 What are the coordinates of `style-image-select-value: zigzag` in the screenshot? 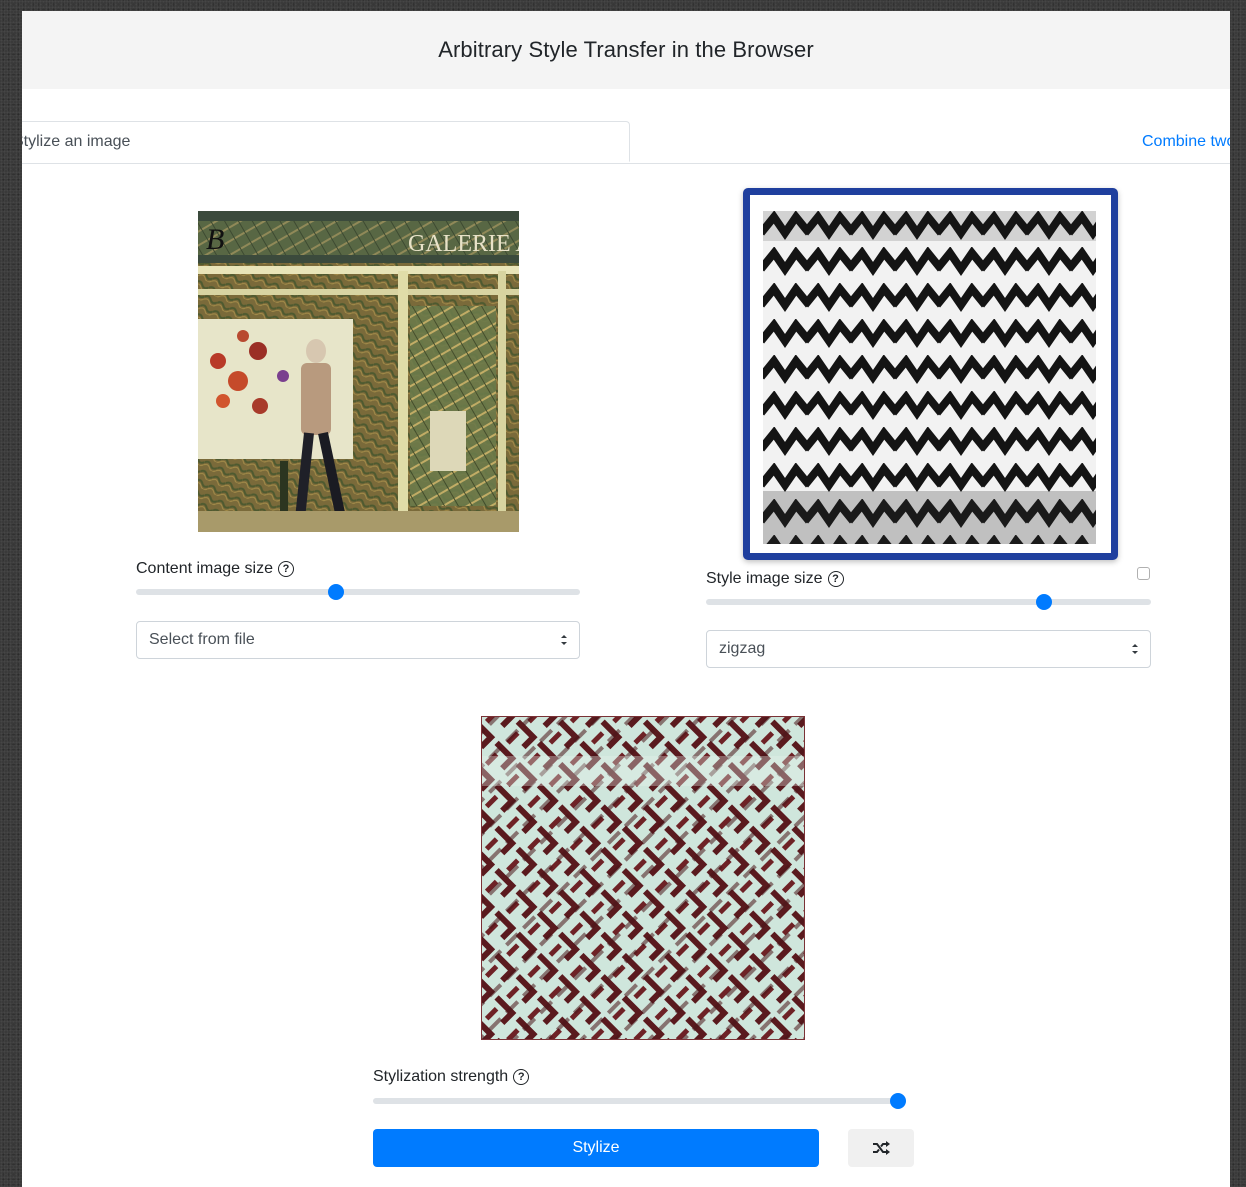 It's located at (742, 648).